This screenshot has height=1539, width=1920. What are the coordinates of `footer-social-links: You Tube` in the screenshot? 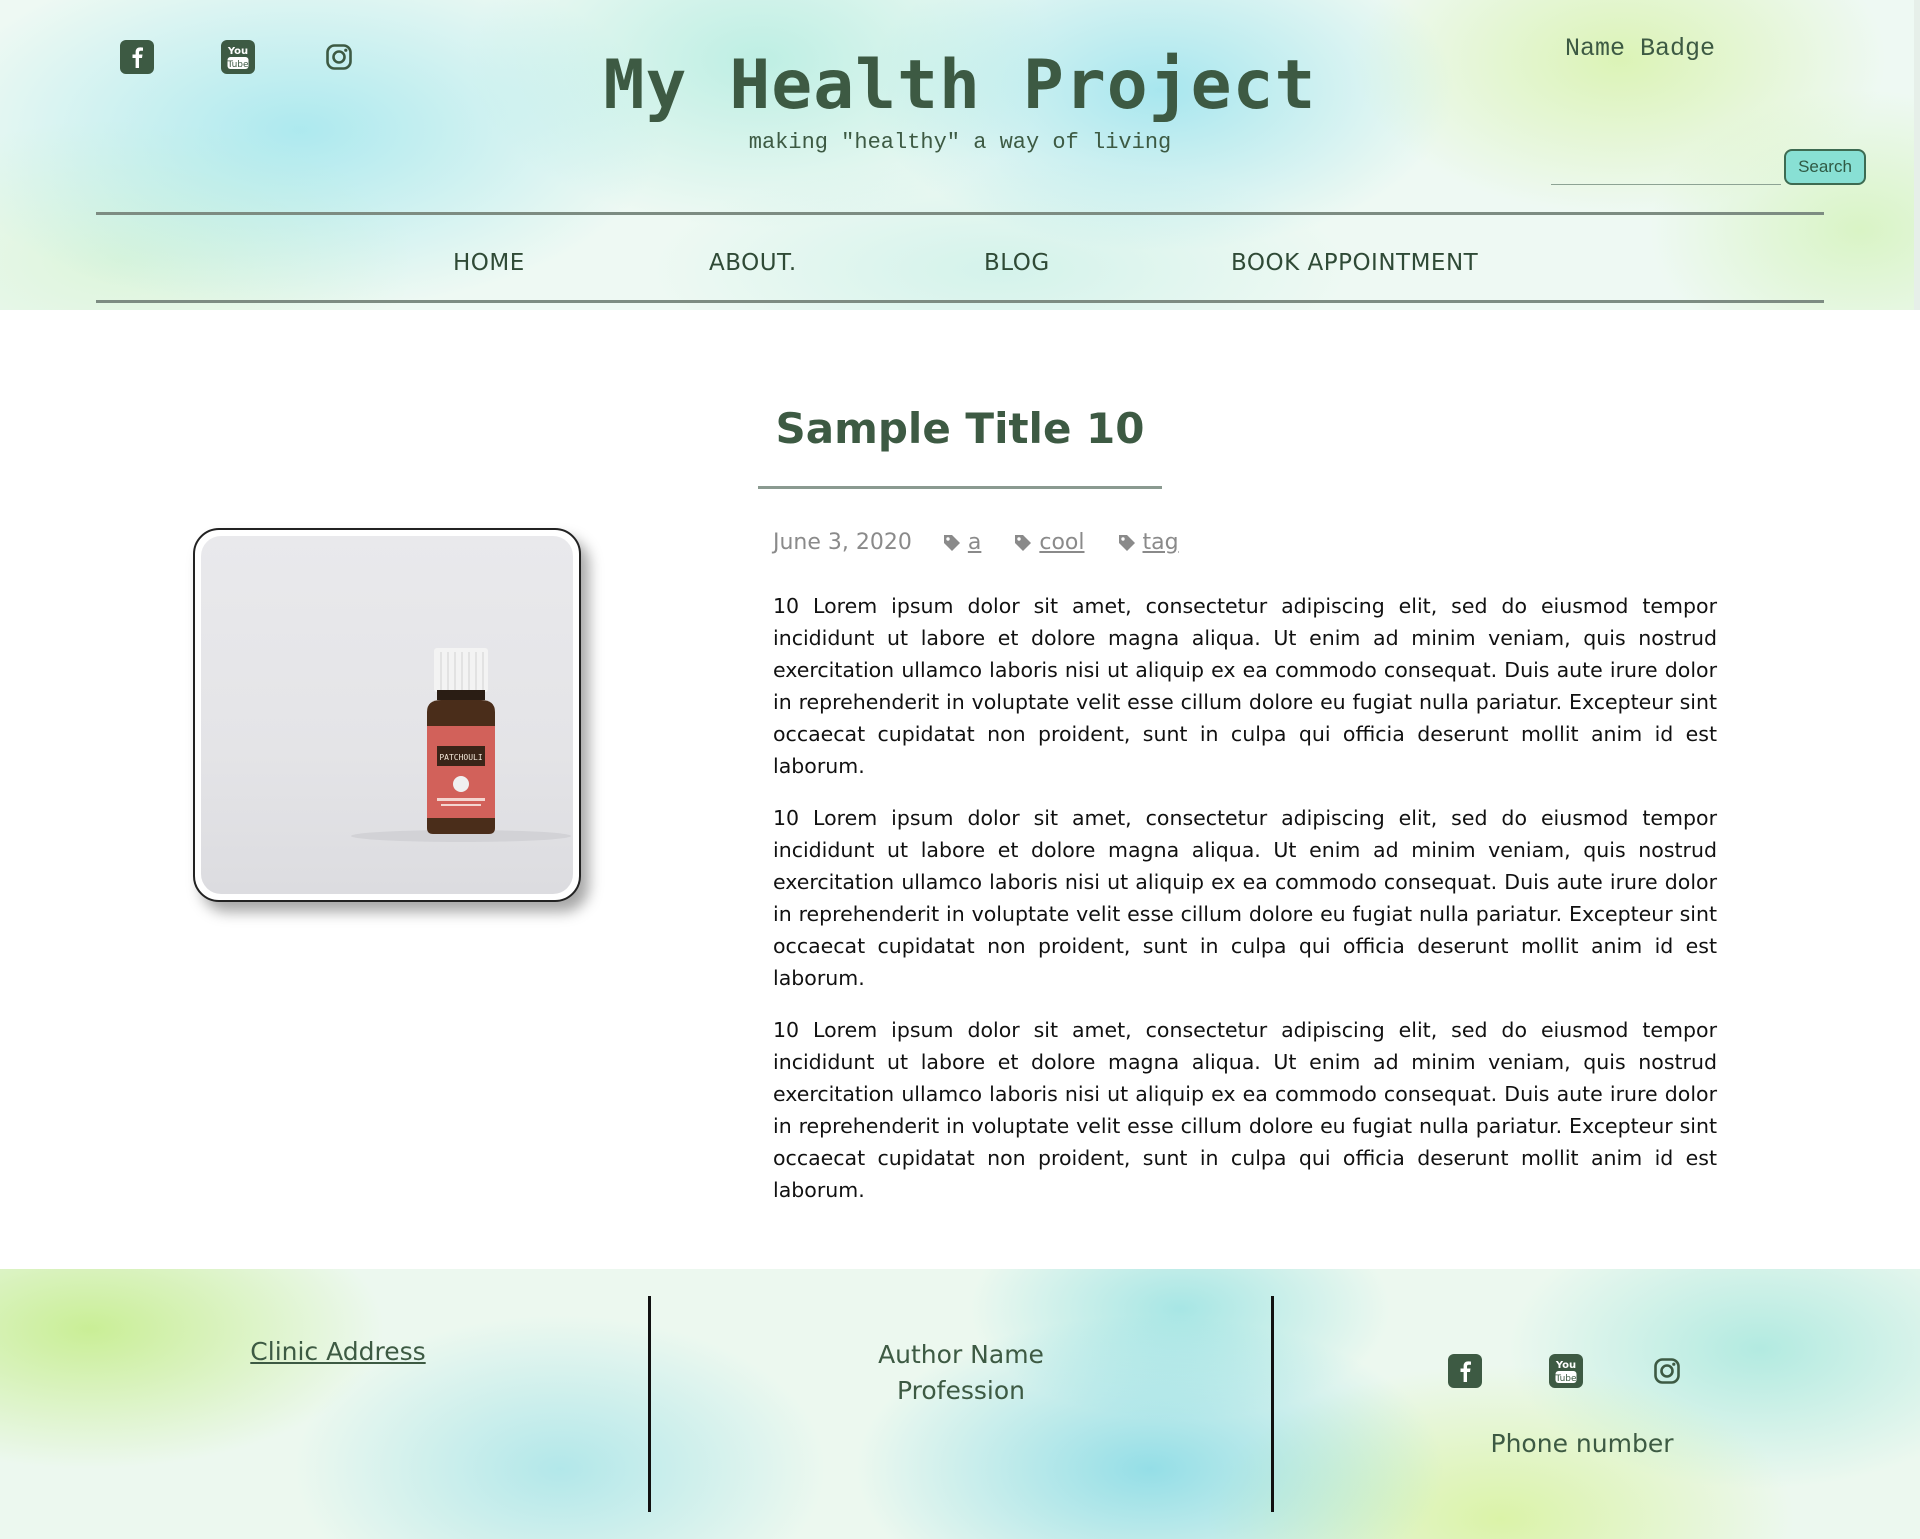 It's located at (1566, 1371).